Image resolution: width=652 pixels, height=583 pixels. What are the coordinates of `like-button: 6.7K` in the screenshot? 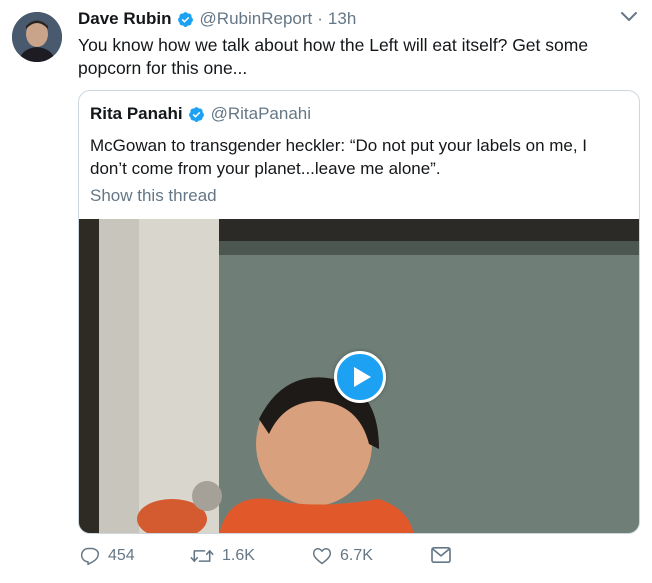 It's located at (342, 556).